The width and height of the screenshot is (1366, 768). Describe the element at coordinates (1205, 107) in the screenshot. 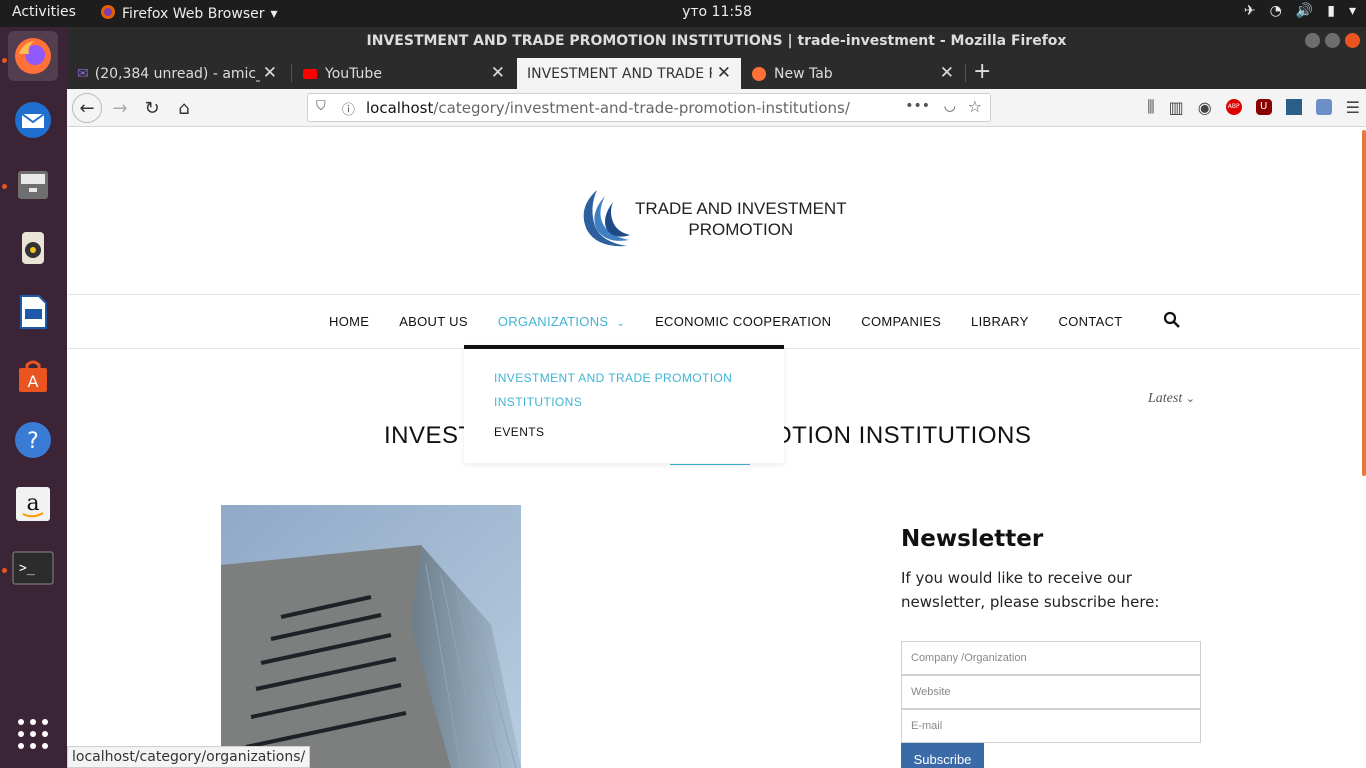

I see `account-icon: ◉` at that location.